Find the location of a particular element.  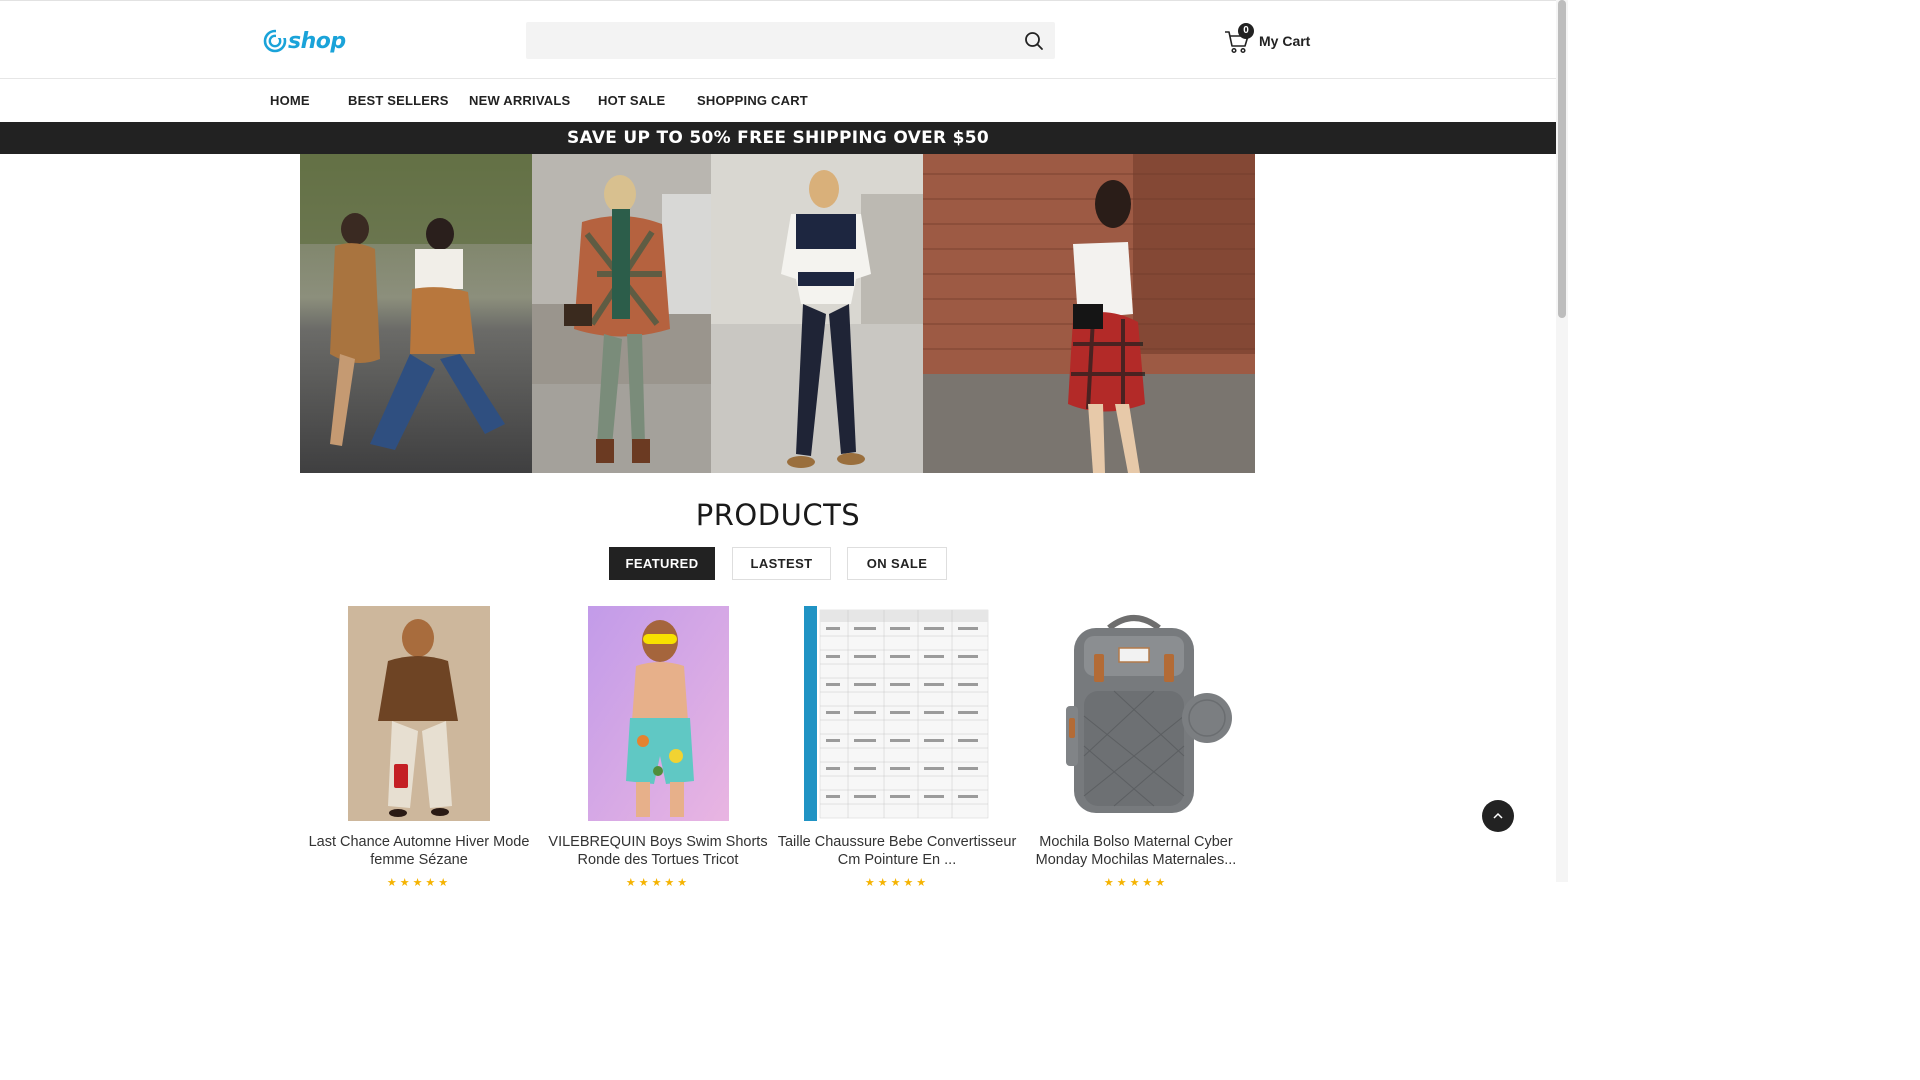

hero-banner is located at coordinates (777, 313).